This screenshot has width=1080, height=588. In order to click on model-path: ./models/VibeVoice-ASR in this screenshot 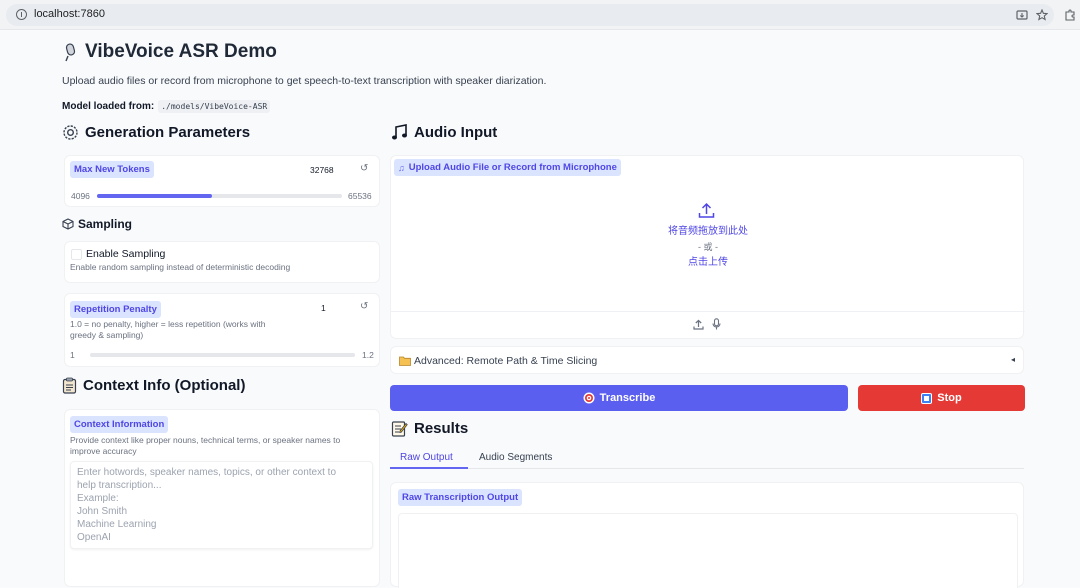, I will do `click(214, 106)`.